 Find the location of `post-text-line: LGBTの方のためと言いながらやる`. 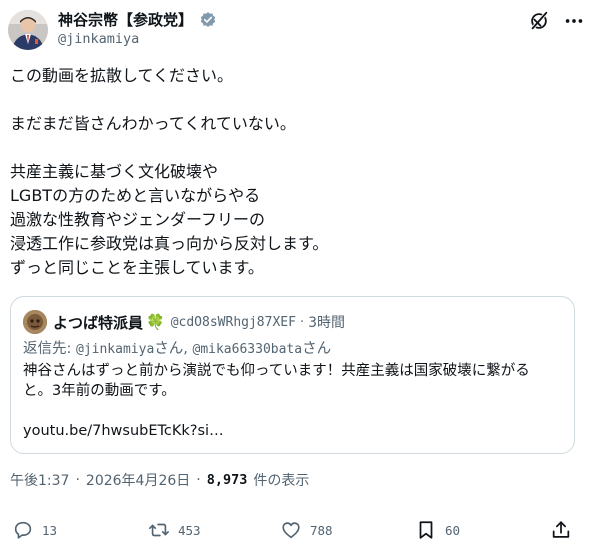

post-text-line: LGBTの方のためと言いながらやる is located at coordinates (135, 195).